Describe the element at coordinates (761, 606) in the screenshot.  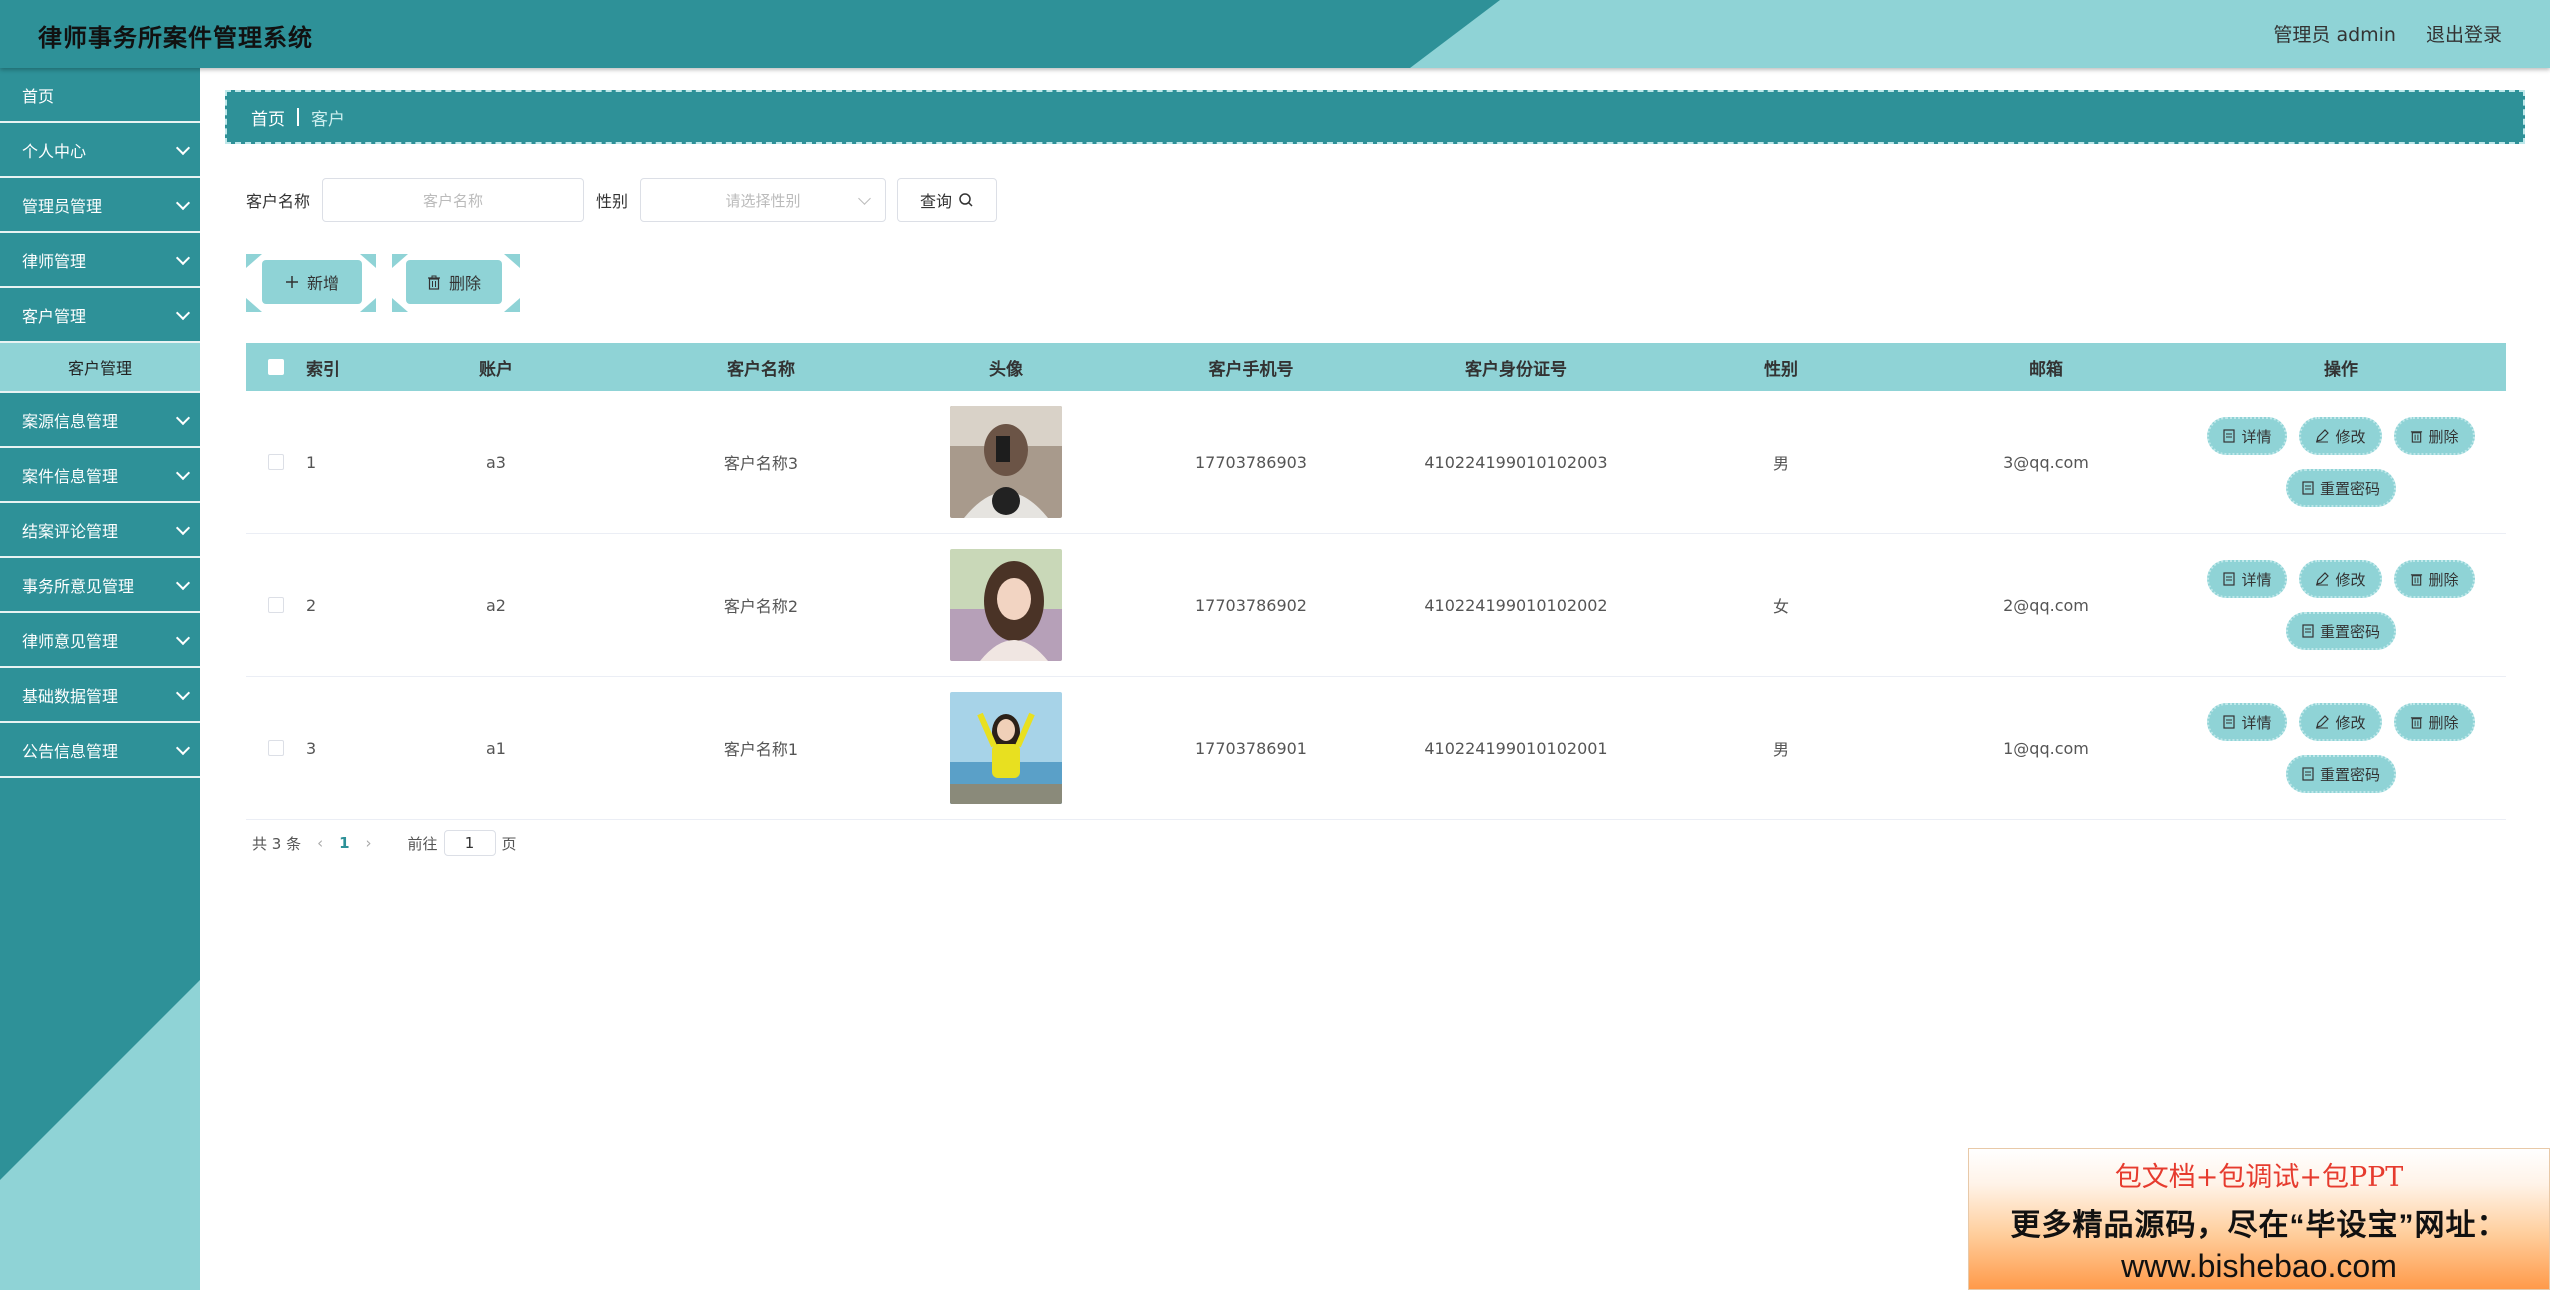
I see `cell-client-name: 客户名称2` at that location.